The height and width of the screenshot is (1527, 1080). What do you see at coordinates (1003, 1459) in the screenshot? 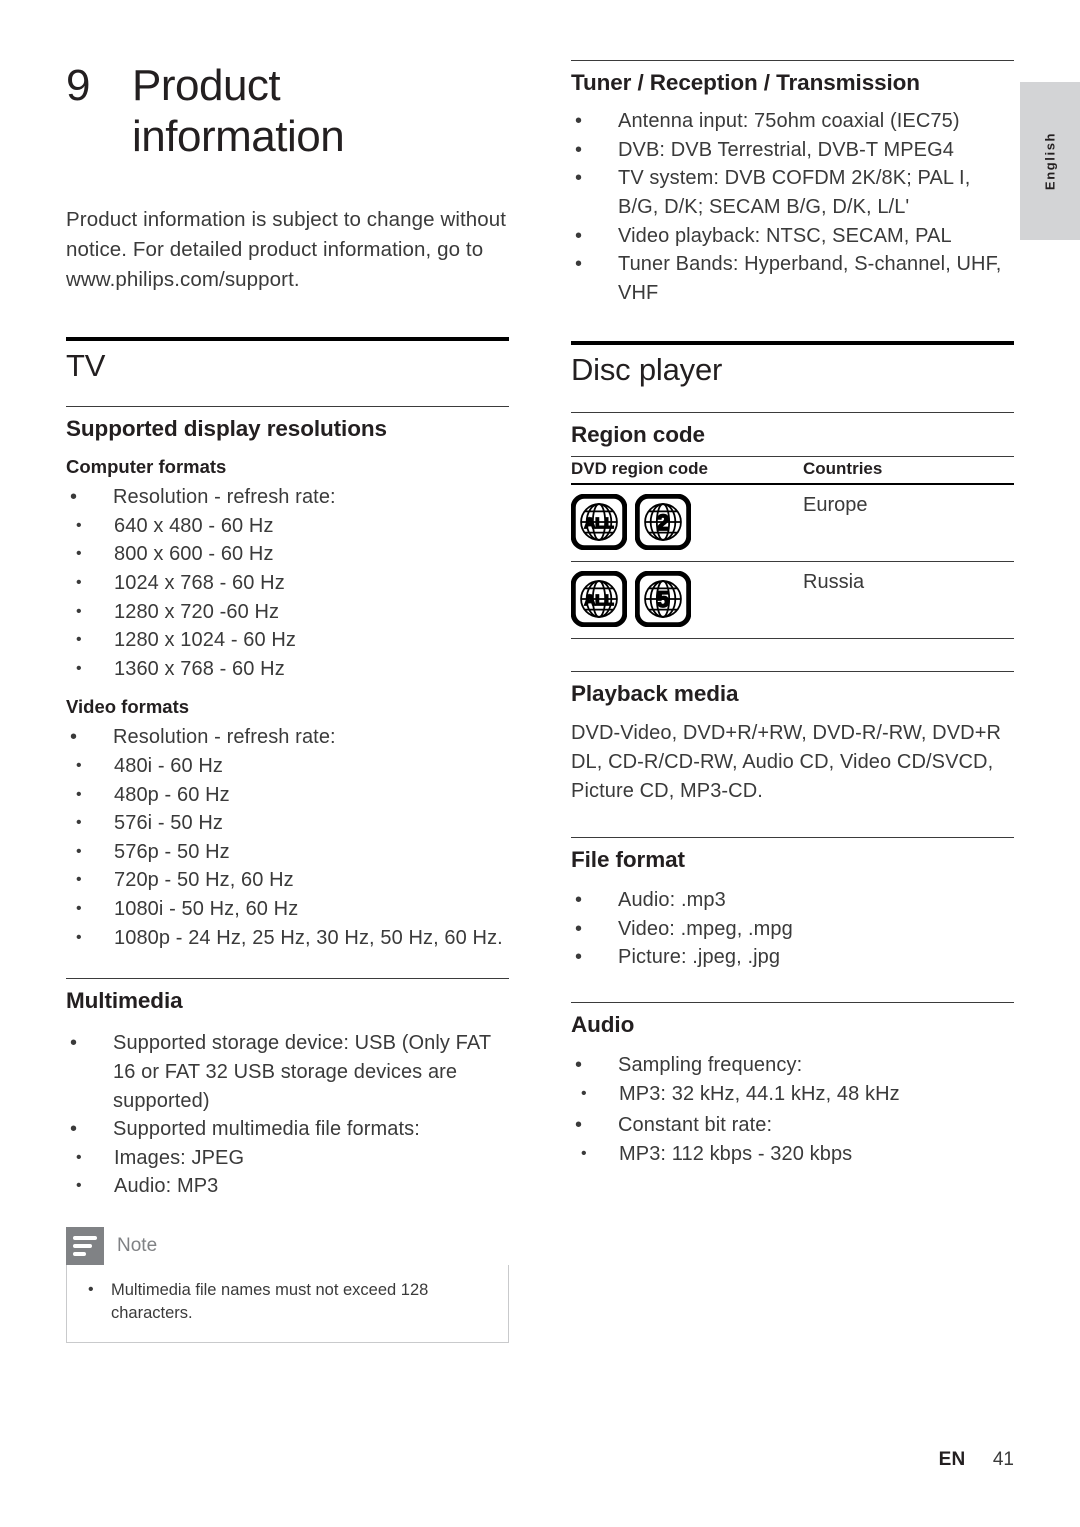
I see `footer-page-number: 41` at bounding box center [1003, 1459].